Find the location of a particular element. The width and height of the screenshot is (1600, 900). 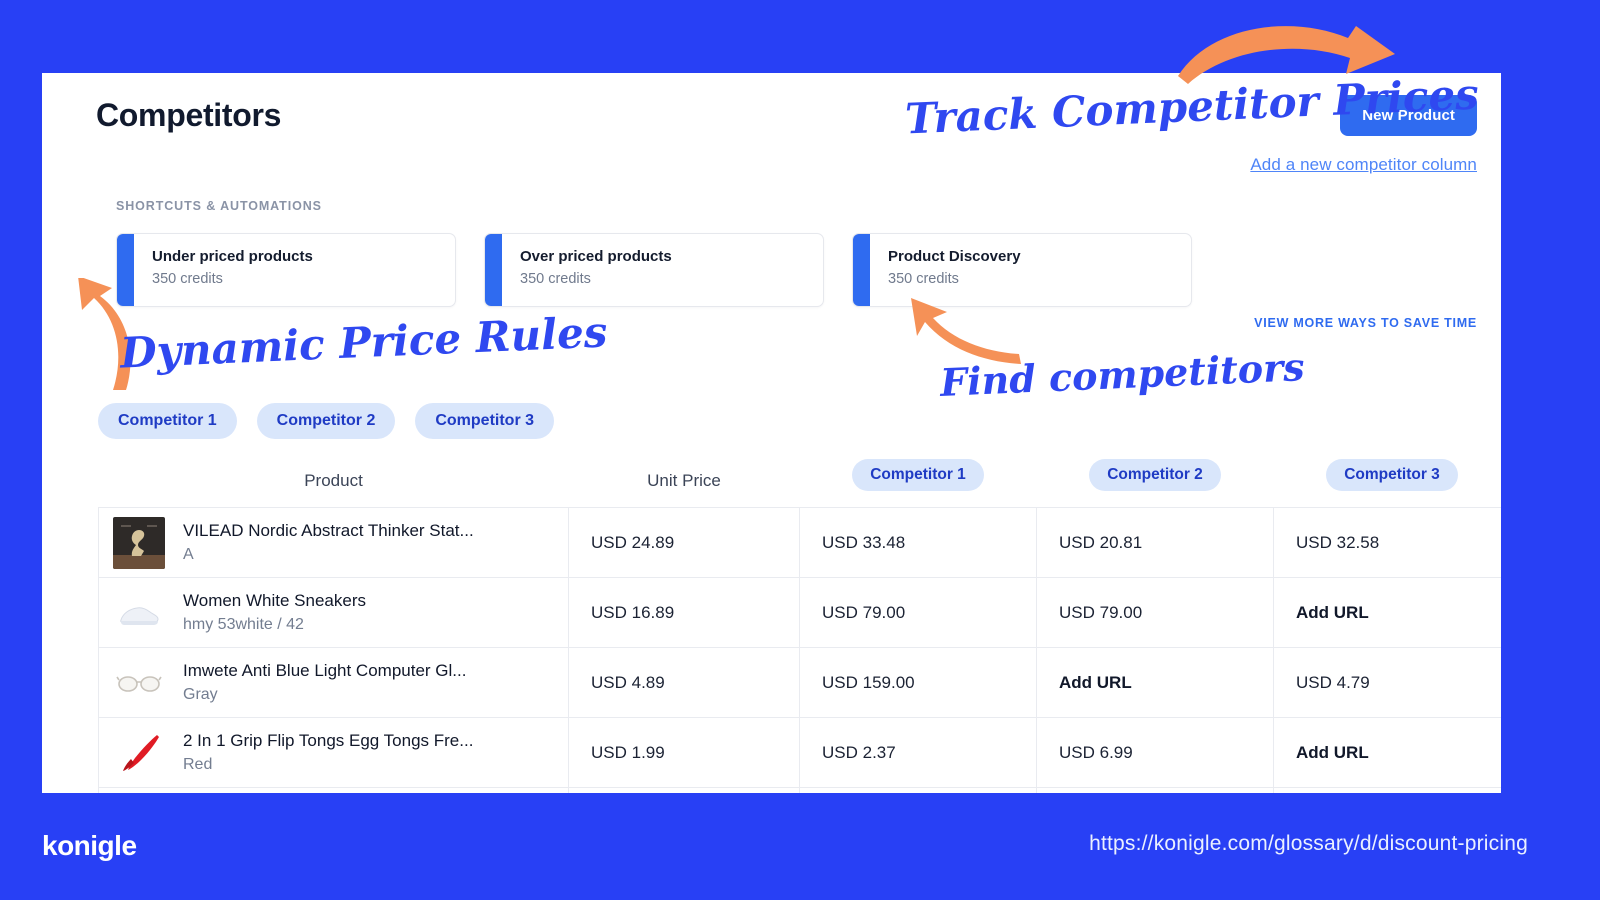

card-body: Under priced products 350 credits is located at coordinates (223, 270).